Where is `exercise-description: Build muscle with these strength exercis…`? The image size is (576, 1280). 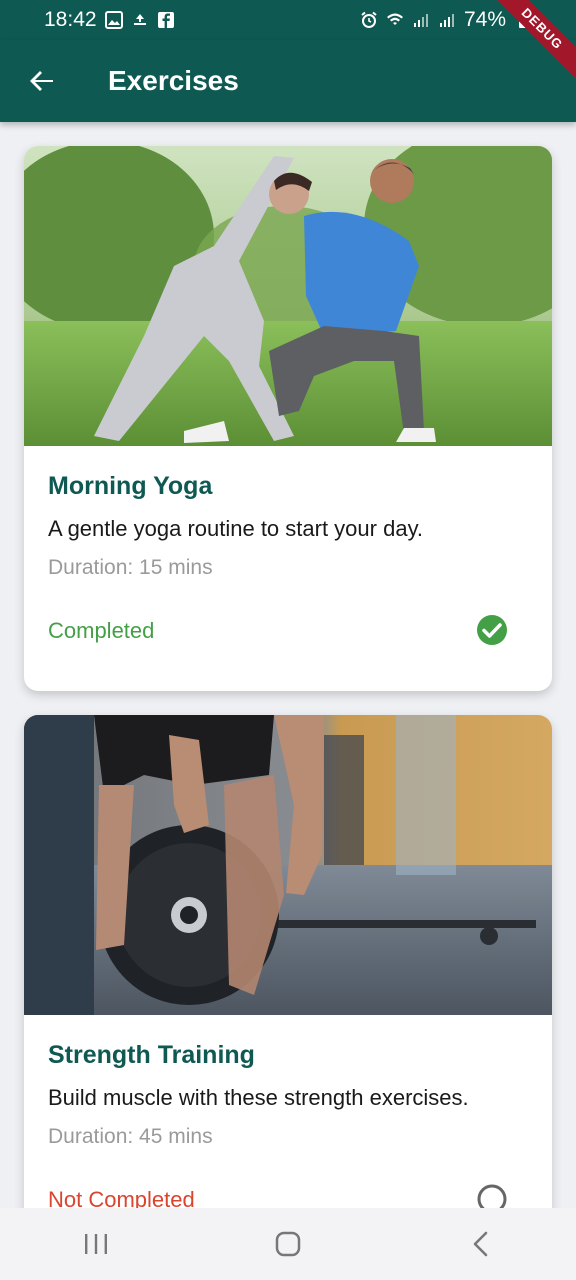
exercise-description: Build muscle with these strength exercis… is located at coordinates (258, 1097).